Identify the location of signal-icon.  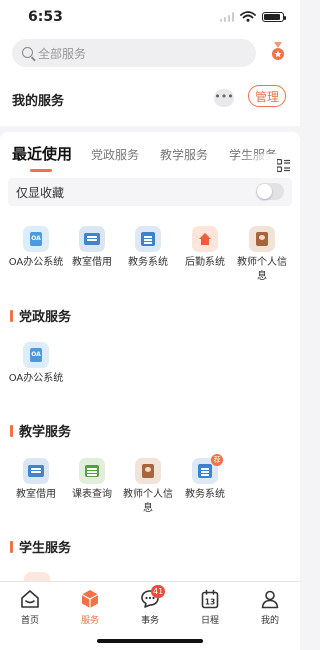
(226, 16).